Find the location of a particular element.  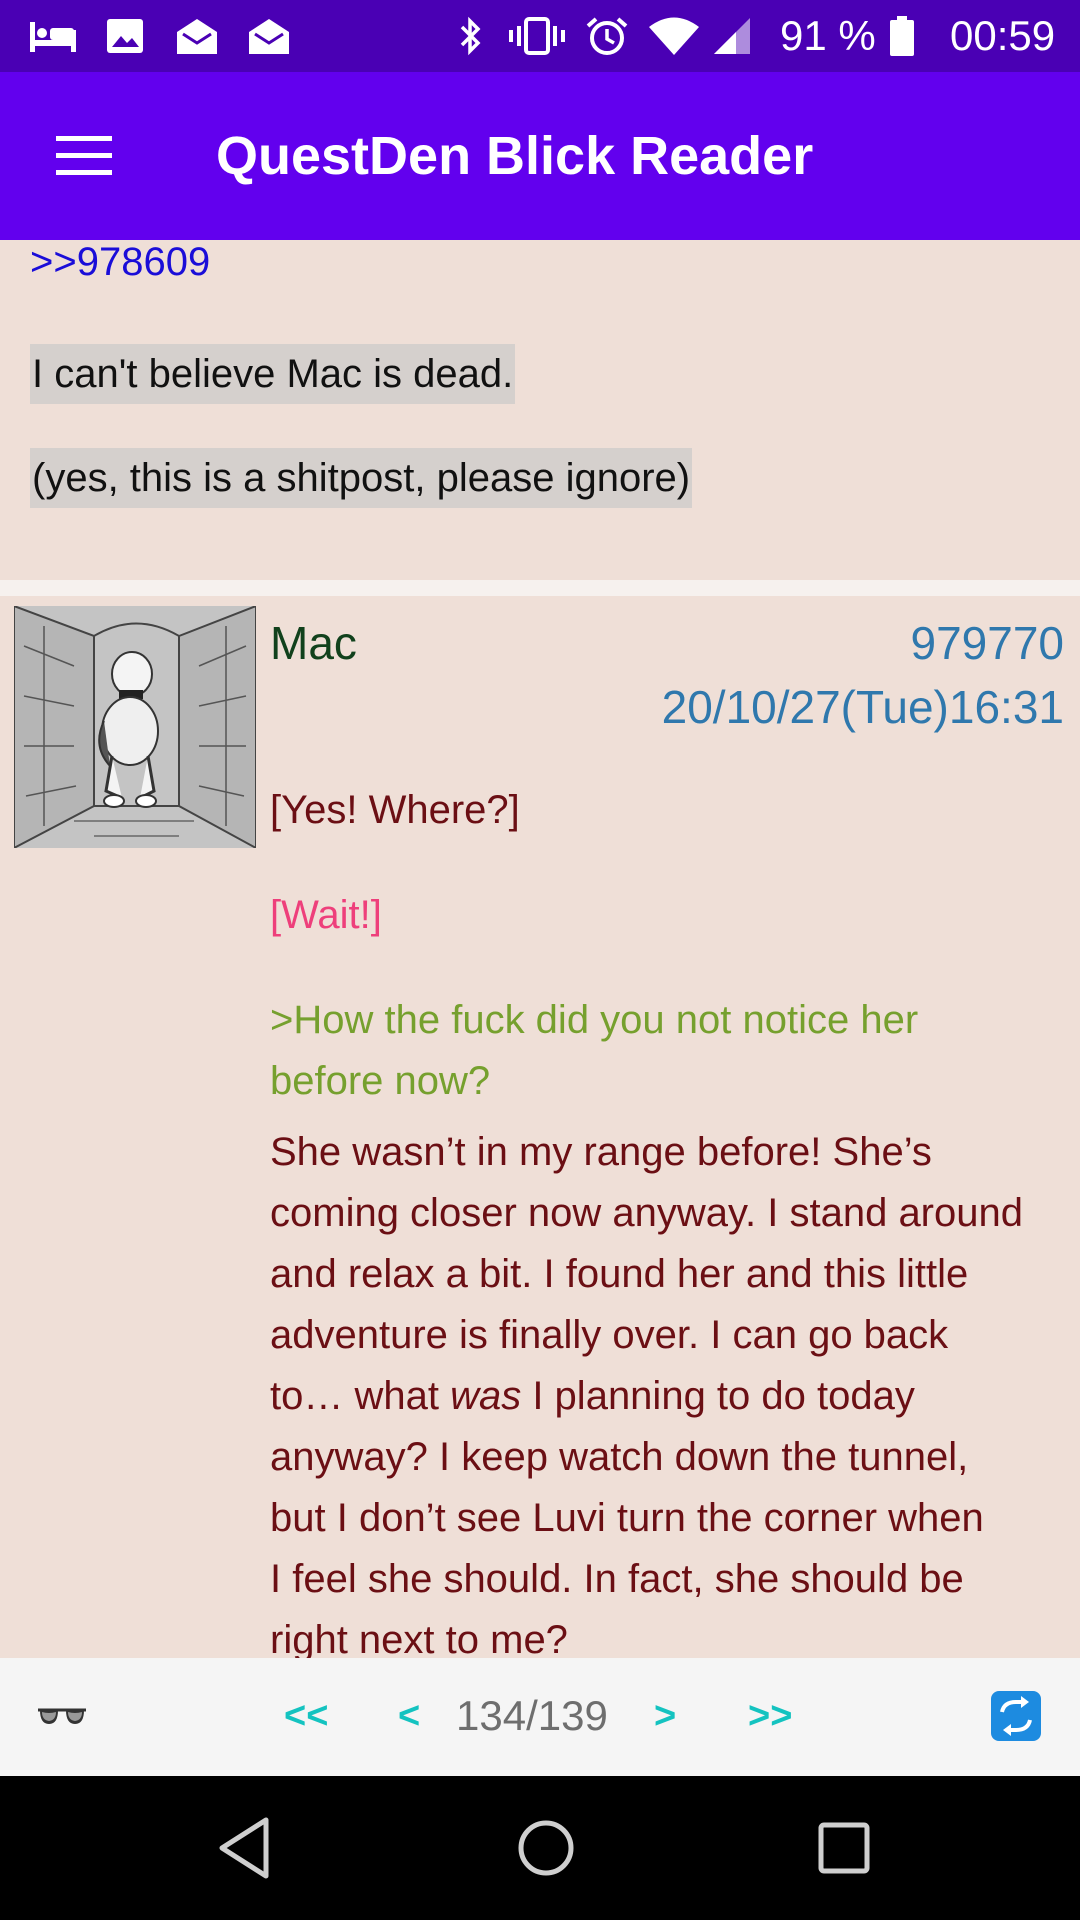

page-indicator: 134/139 is located at coordinates (532, 1715).